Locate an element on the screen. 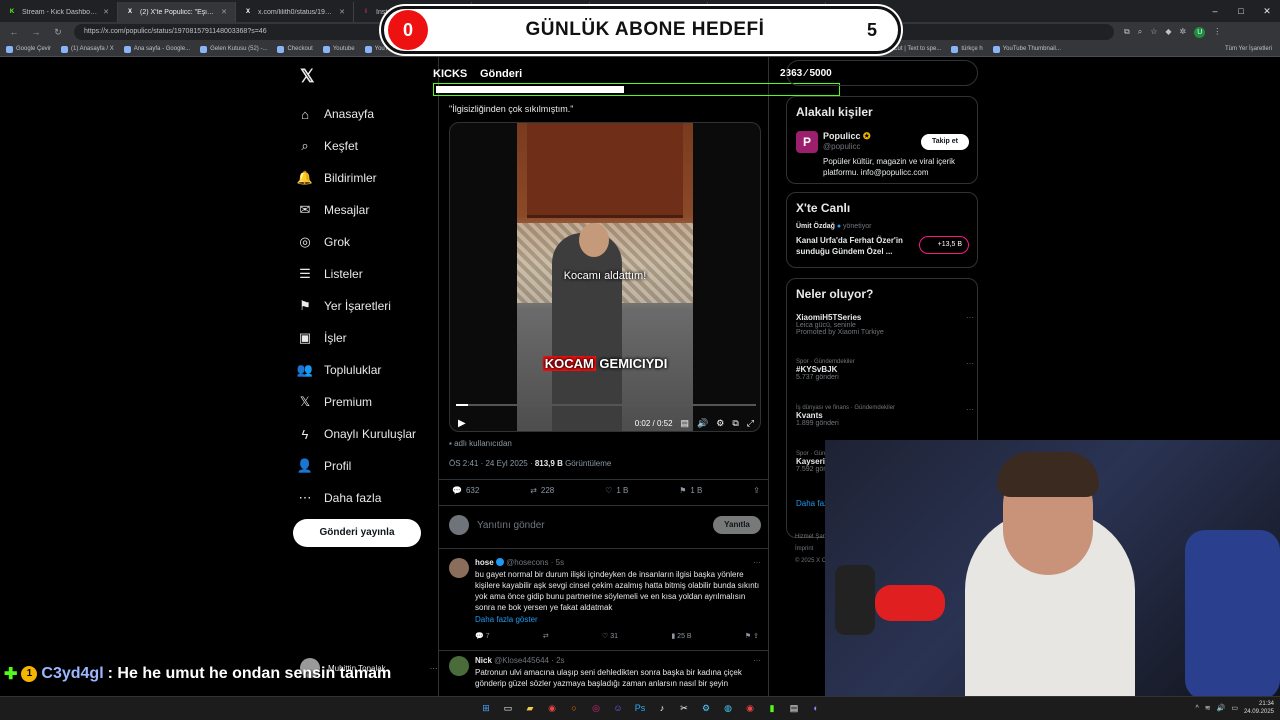  forward-icon: → is located at coordinates (36, 32).